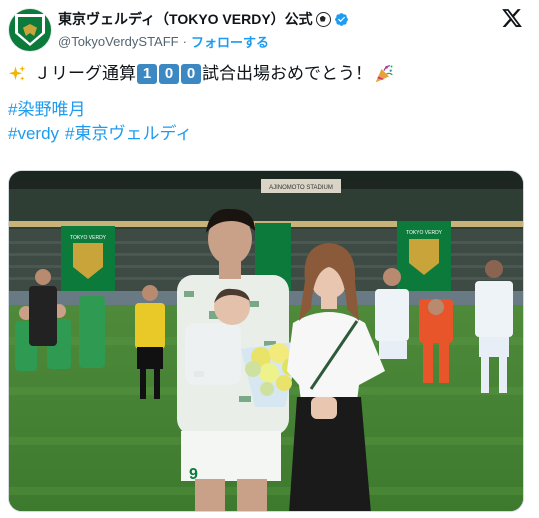  I want to click on account-avatar, so click(30, 30).